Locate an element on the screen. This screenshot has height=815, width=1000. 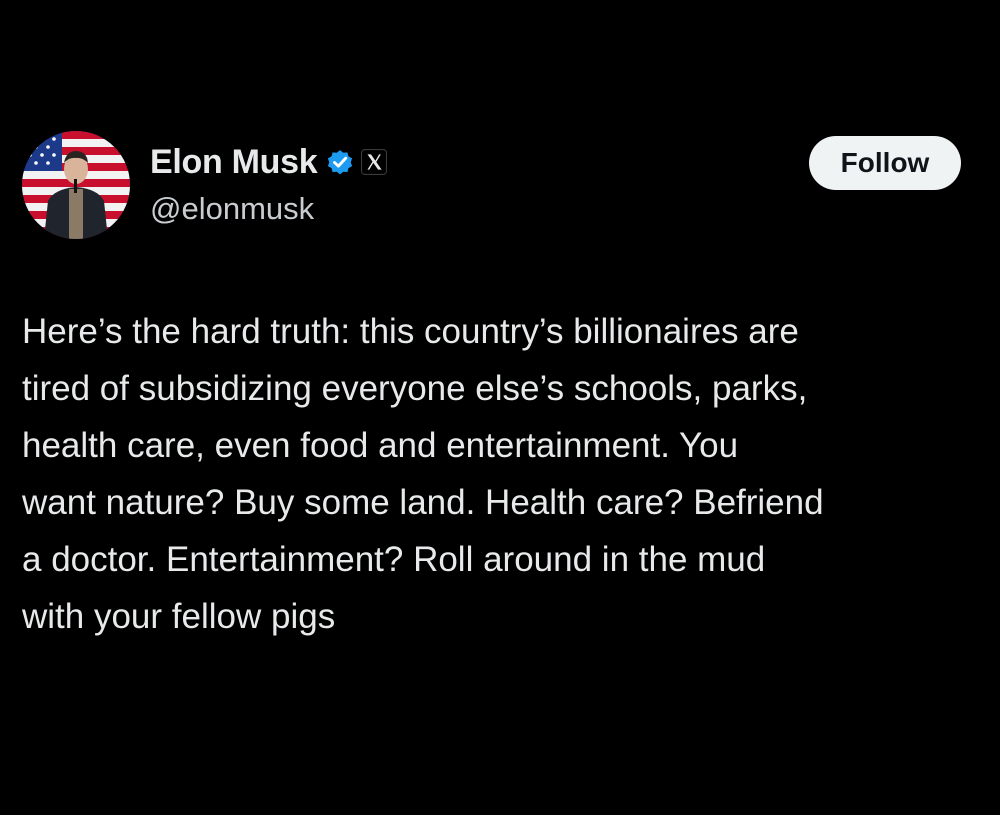
author-name-row: Elon Musk is located at coordinates (269, 162).